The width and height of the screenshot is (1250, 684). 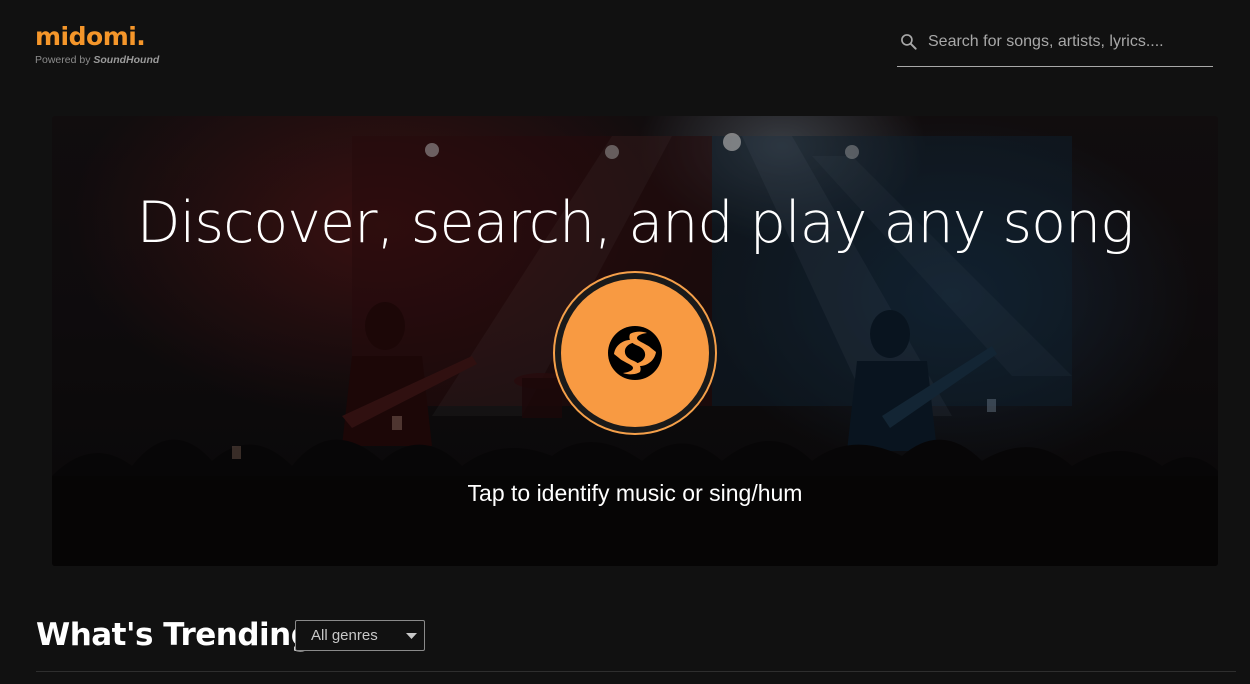 What do you see at coordinates (126, 60) in the screenshot?
I see `logo-tagline-brand: SoundHound` at bounding box center [126, 60].